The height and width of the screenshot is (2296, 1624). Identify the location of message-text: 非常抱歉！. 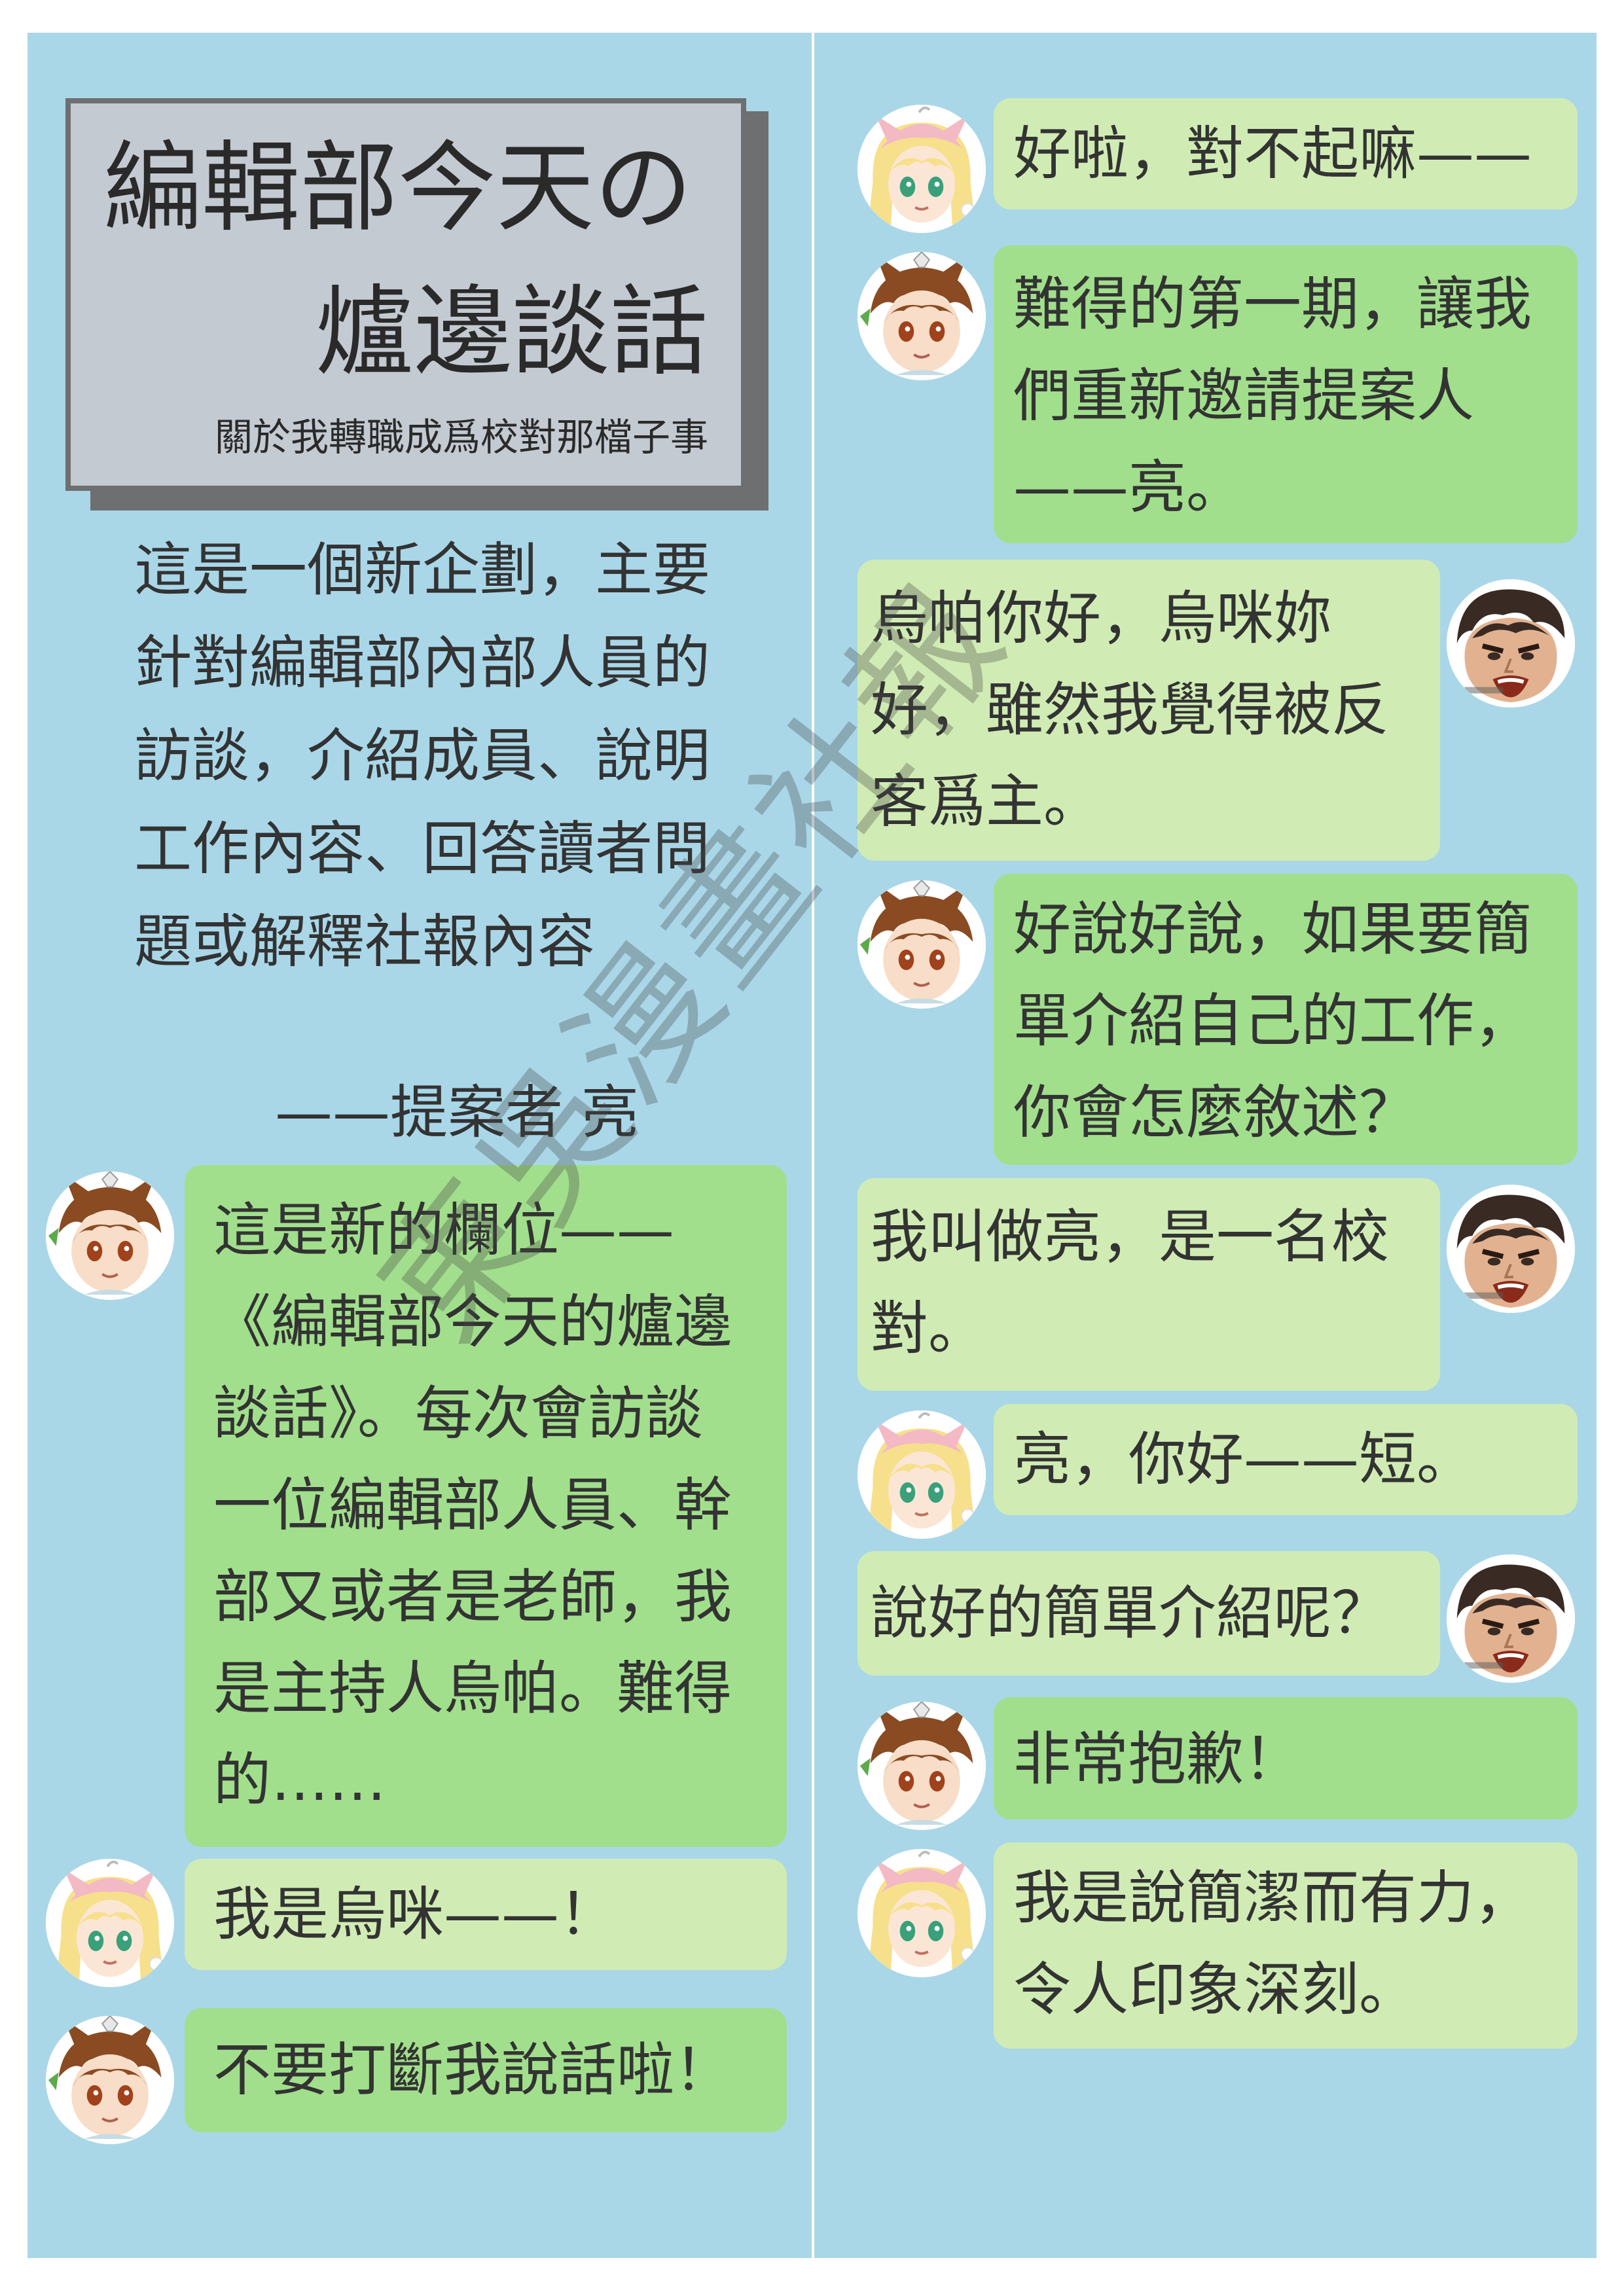
(1157, 1759).